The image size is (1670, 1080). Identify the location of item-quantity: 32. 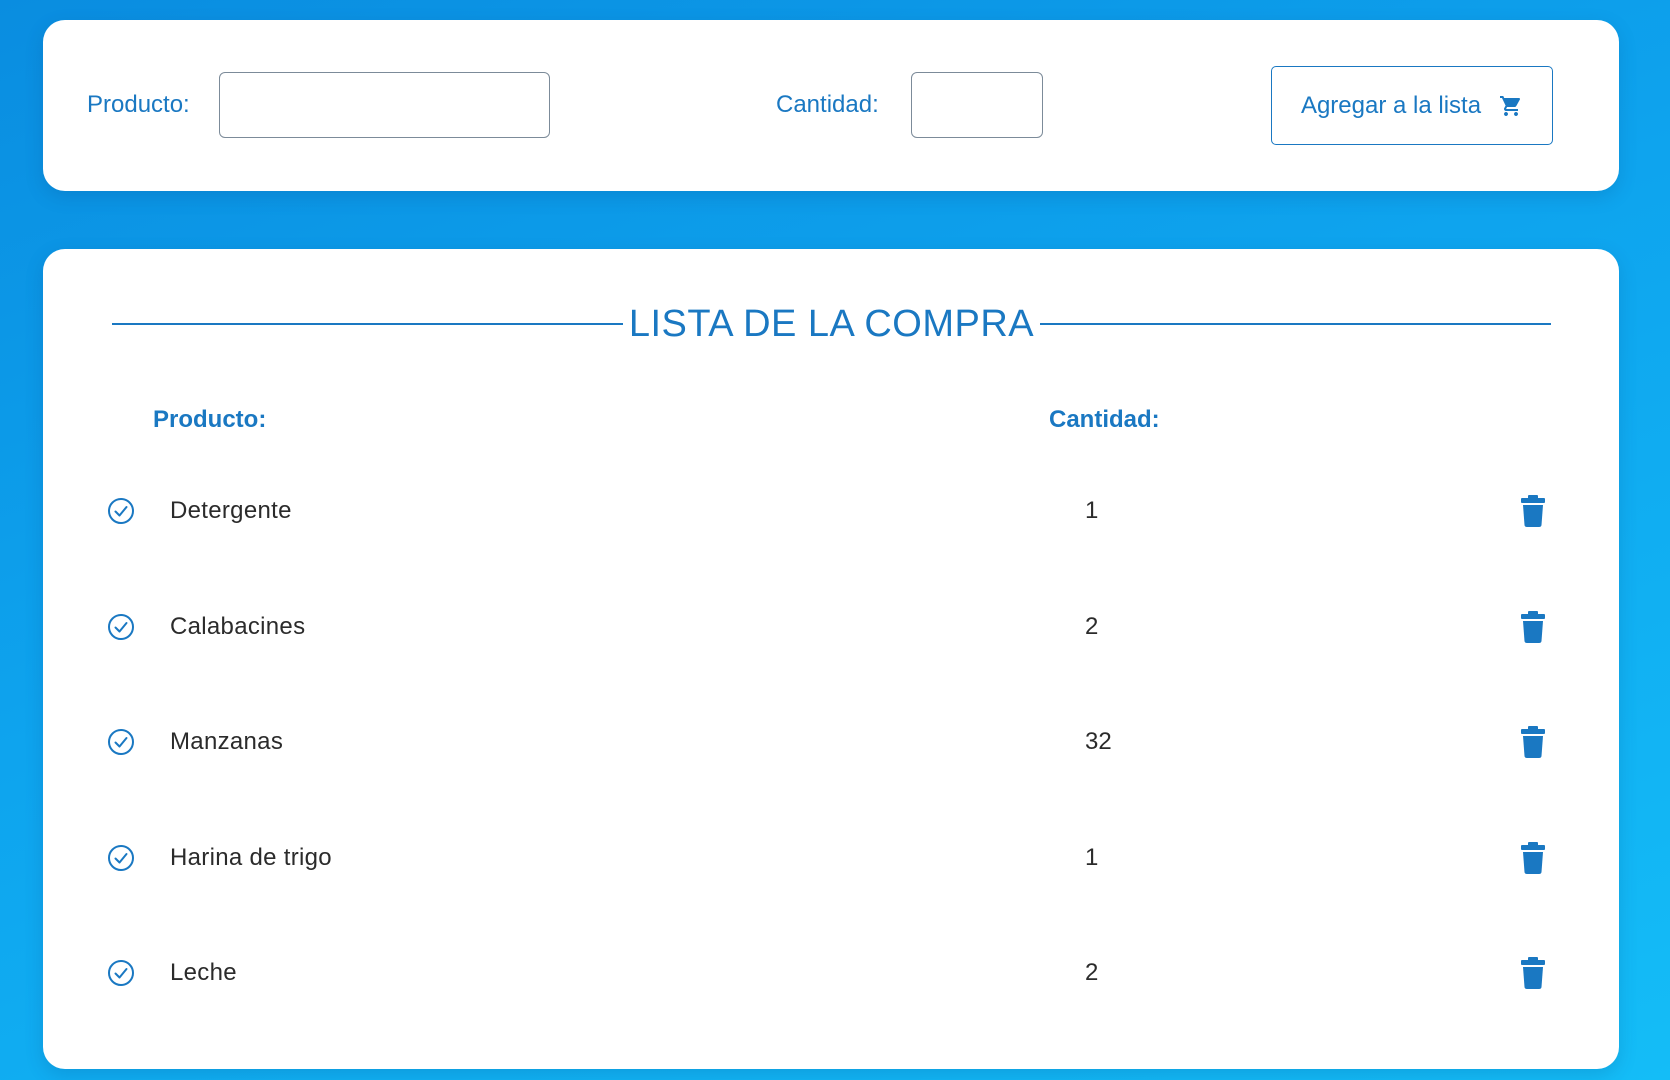
(1098, 741).